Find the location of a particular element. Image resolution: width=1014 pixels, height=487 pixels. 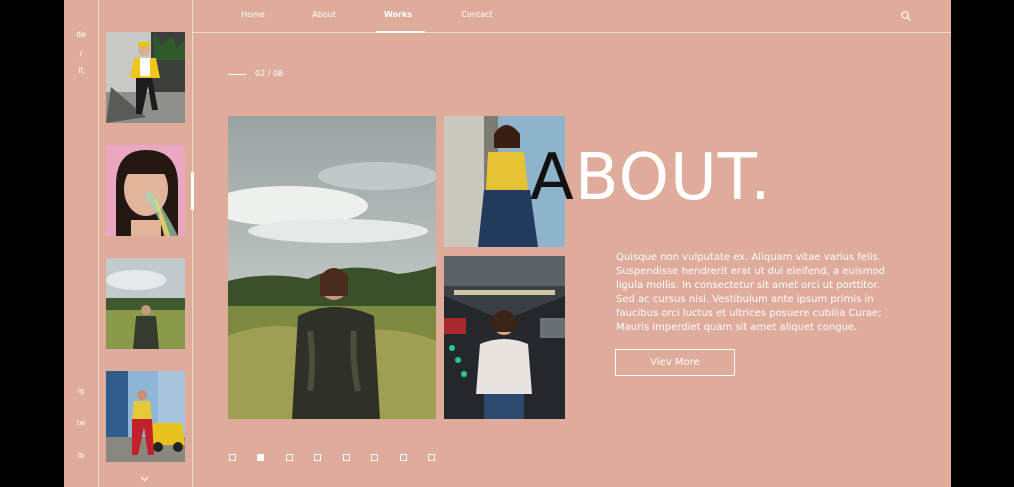

photo-parking-portrait is located at coordinates (504, 337).